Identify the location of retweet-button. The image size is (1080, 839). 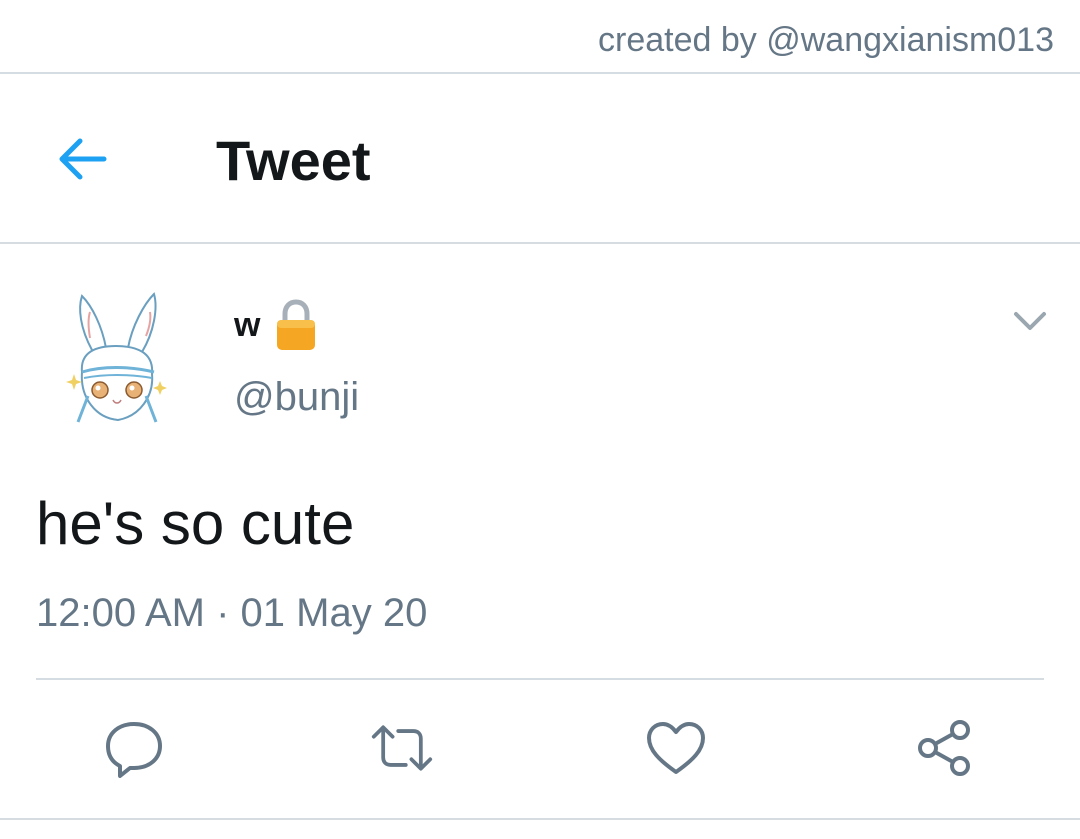
(402, 748).